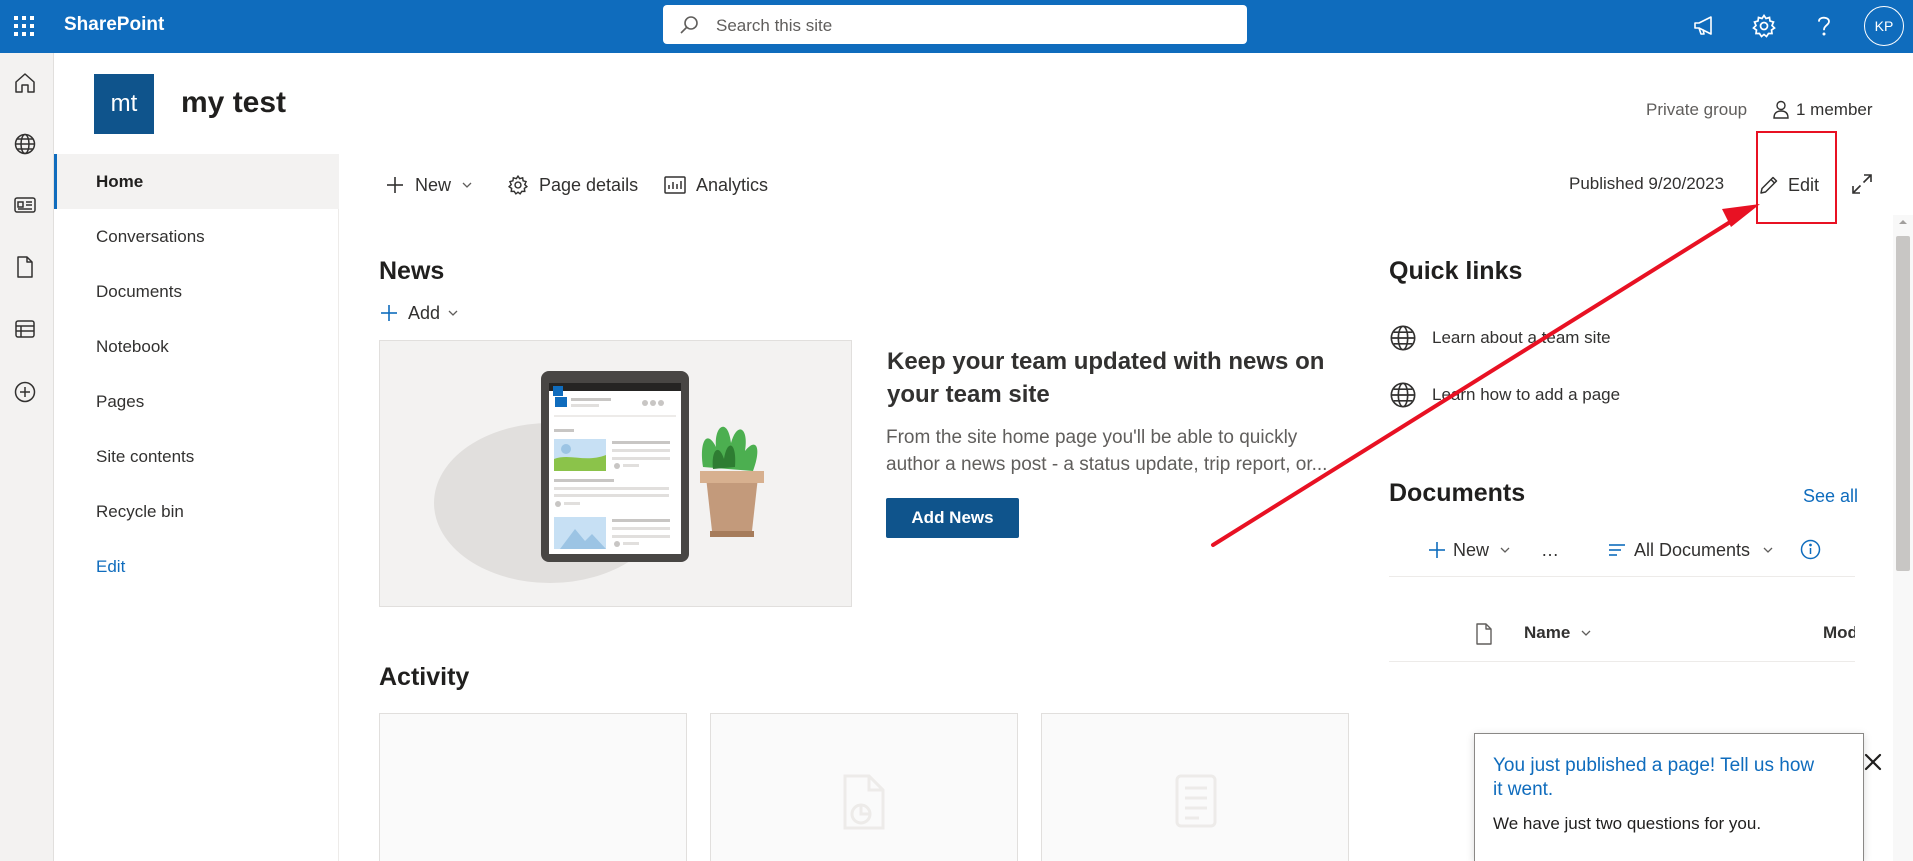 This screenshot has width=1913, height=861. What do you see at coordinates (1903, 222) in the screenshot?
I see `scroll-up-icon` at bounding box center [1903, 222].